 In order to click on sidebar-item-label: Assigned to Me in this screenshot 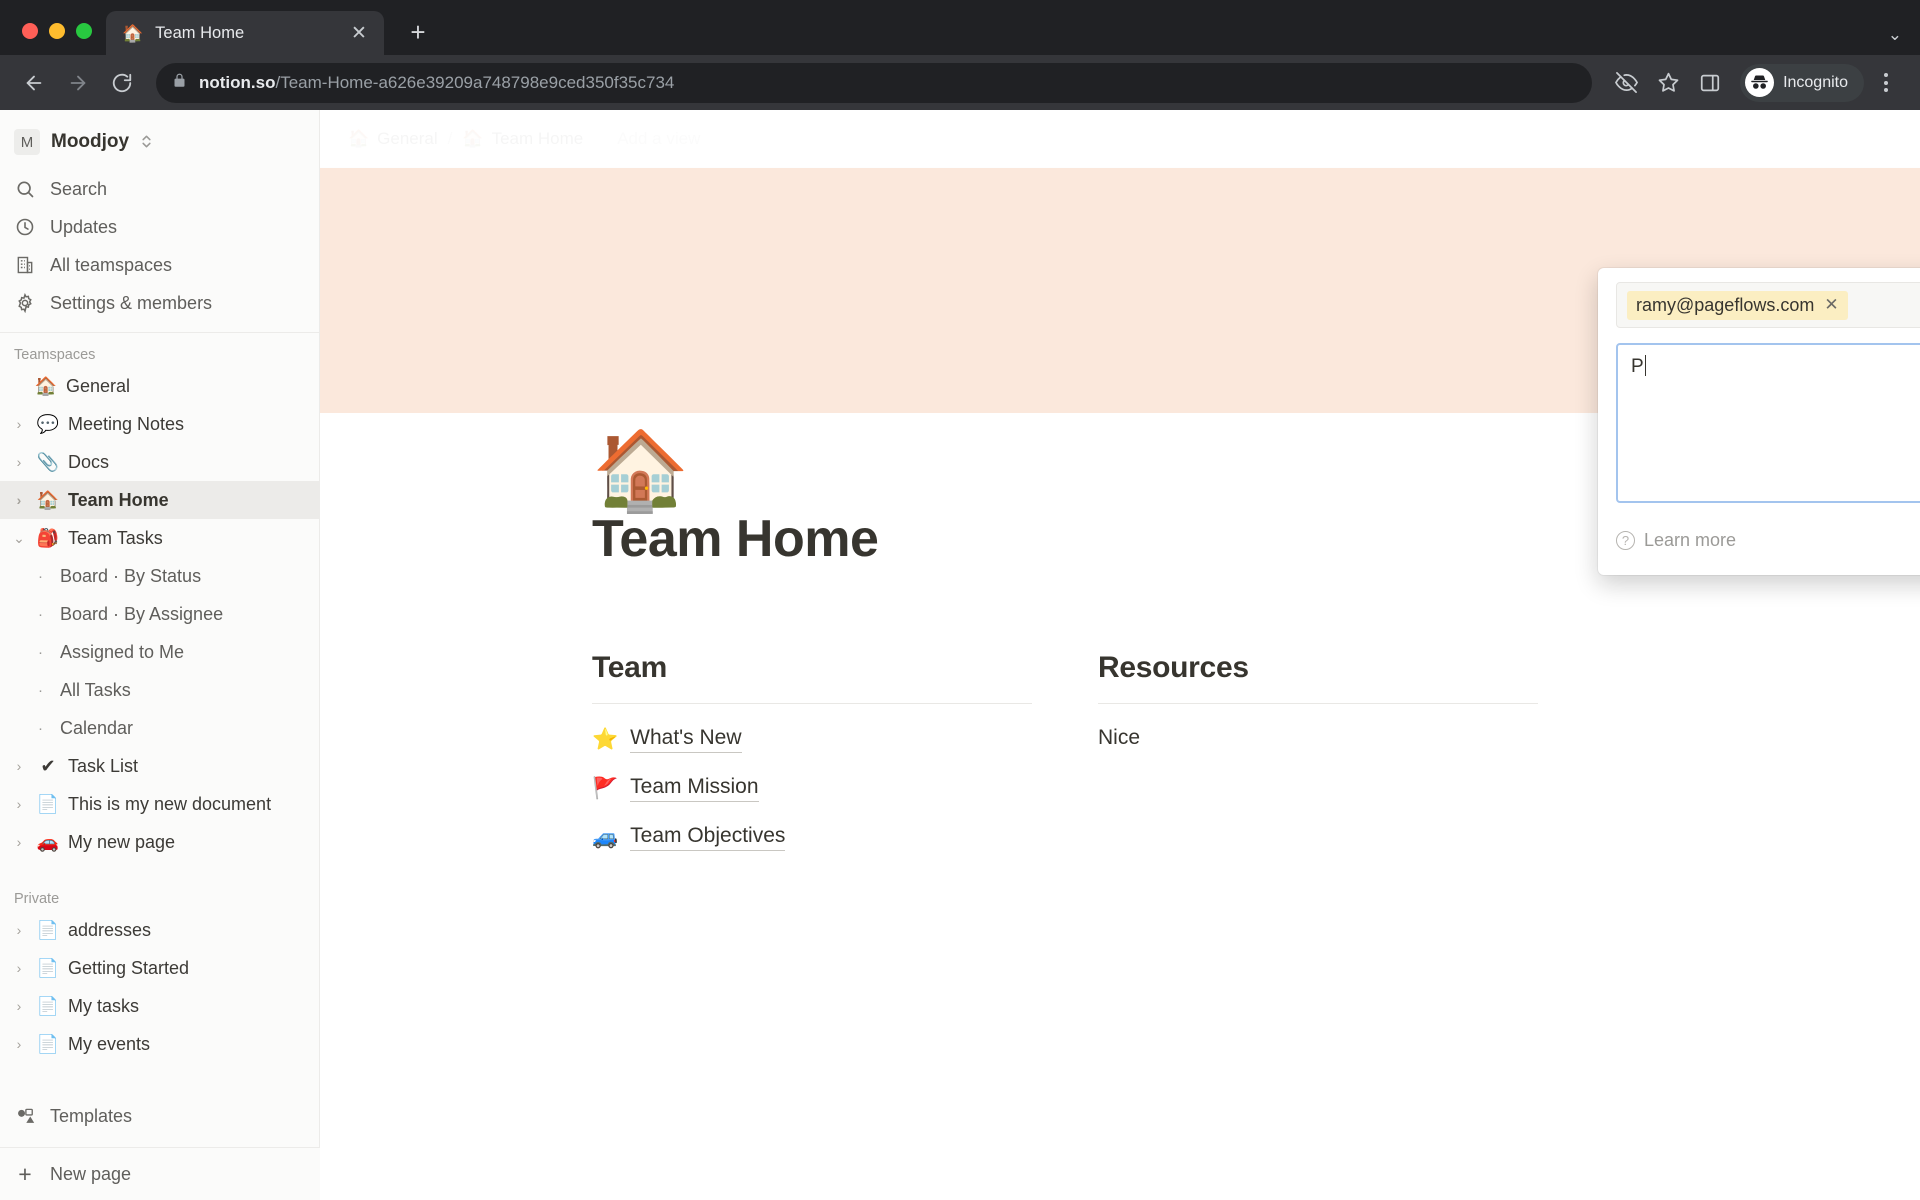, I will do `click(122, 651)`.